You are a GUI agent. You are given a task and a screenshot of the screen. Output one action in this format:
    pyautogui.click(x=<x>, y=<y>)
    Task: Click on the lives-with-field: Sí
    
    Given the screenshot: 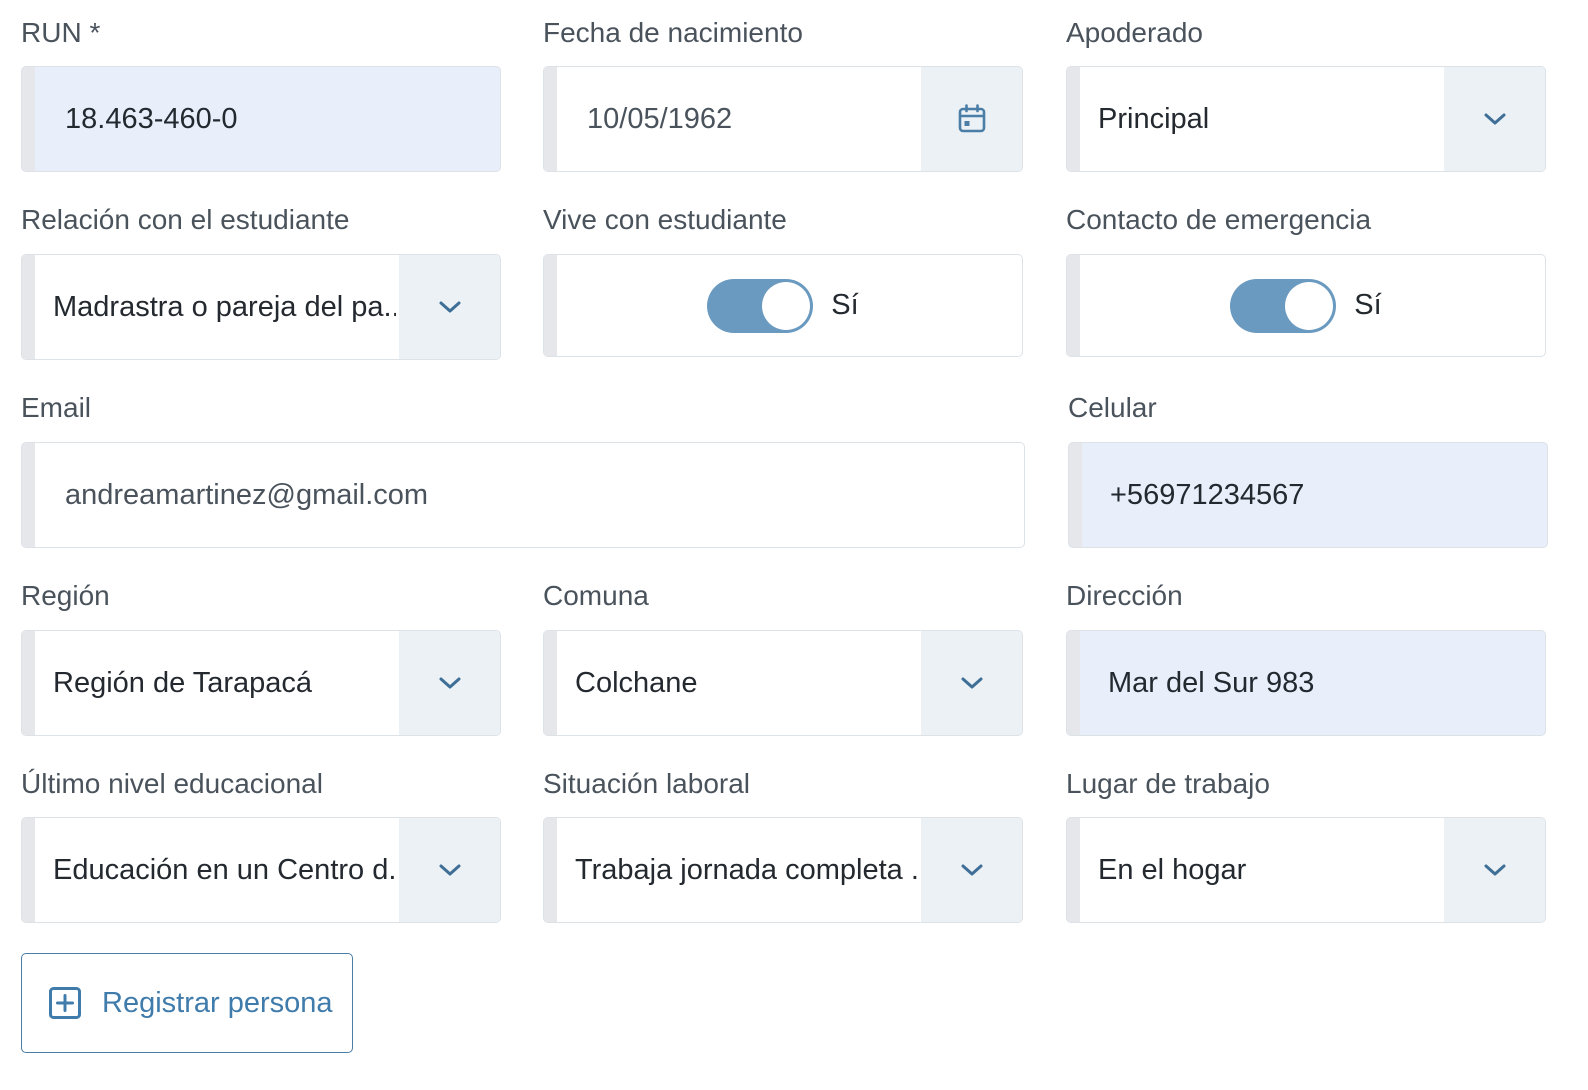 What is the action you would take?
    pyautogui.click(x=783, y=305)
    